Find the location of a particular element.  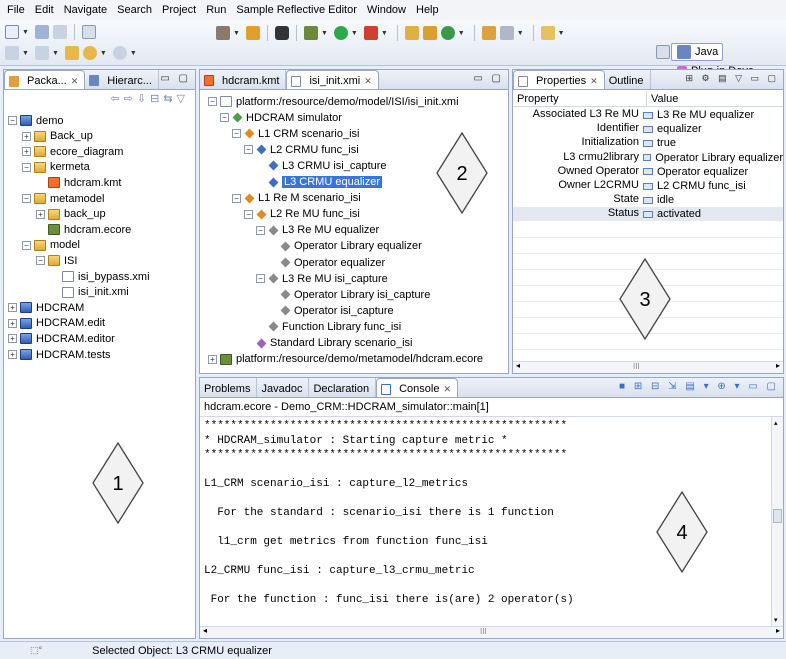

back-icon: ⇦ is located at coordinates (116, 99).